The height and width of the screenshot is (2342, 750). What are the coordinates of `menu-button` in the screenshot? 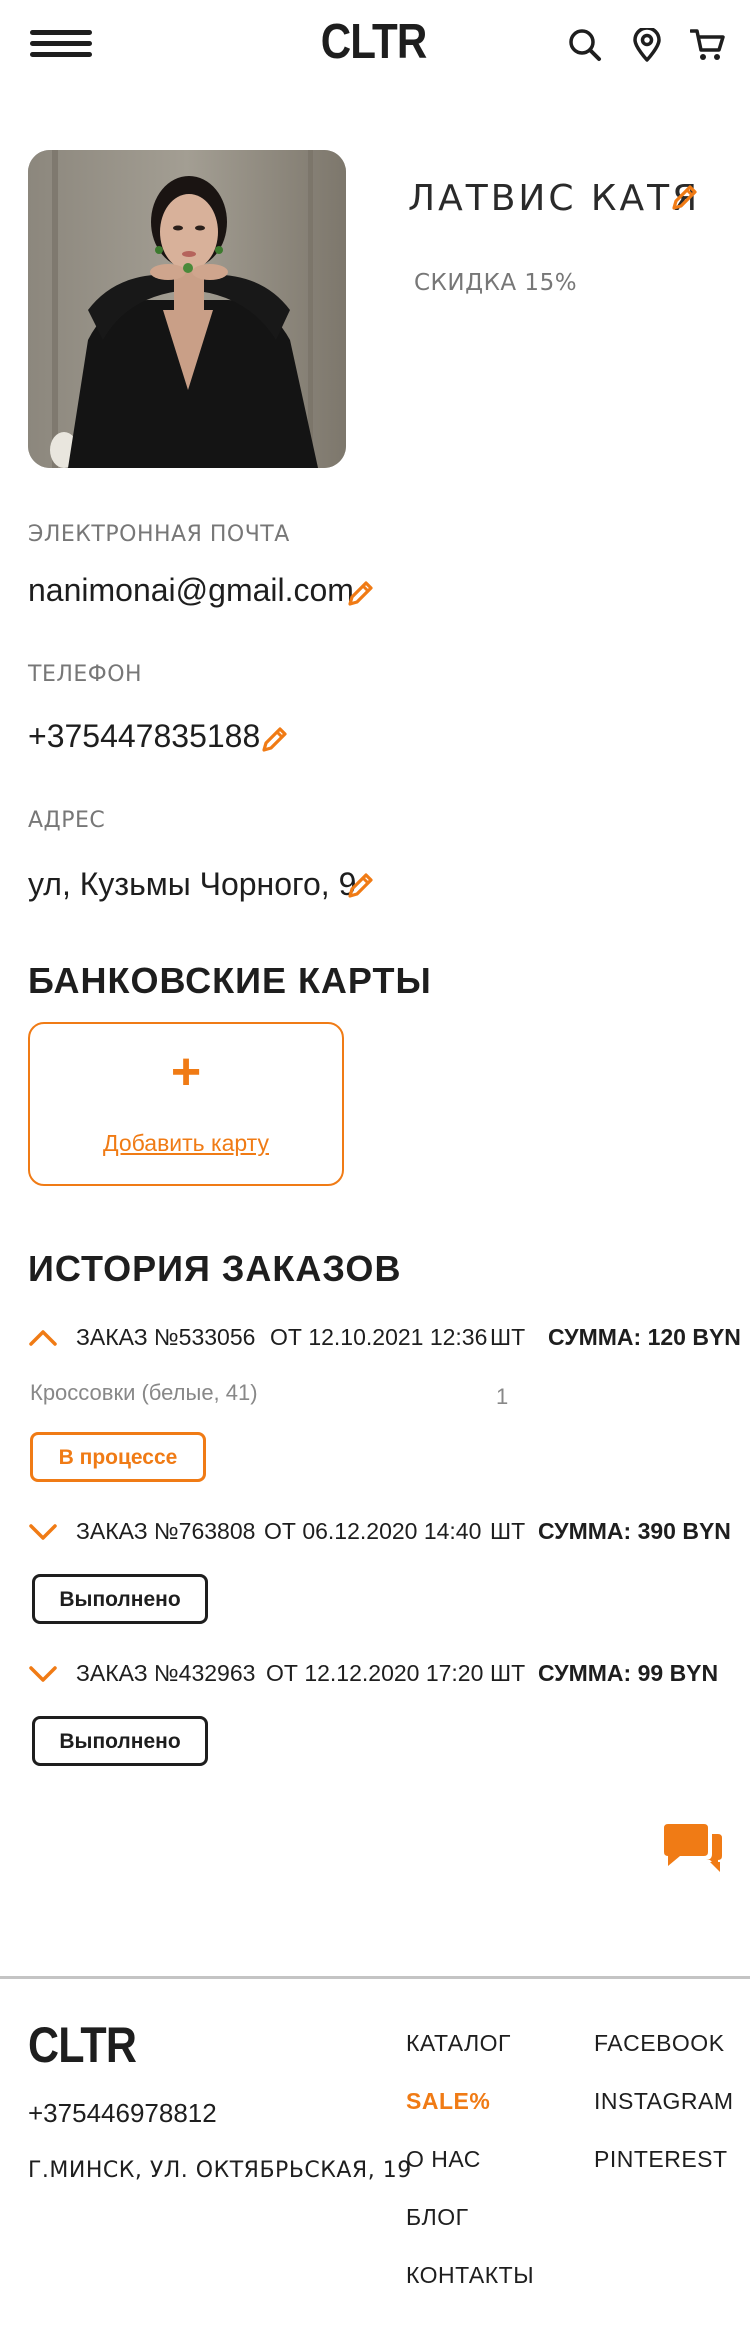 It's located at (61, 45).